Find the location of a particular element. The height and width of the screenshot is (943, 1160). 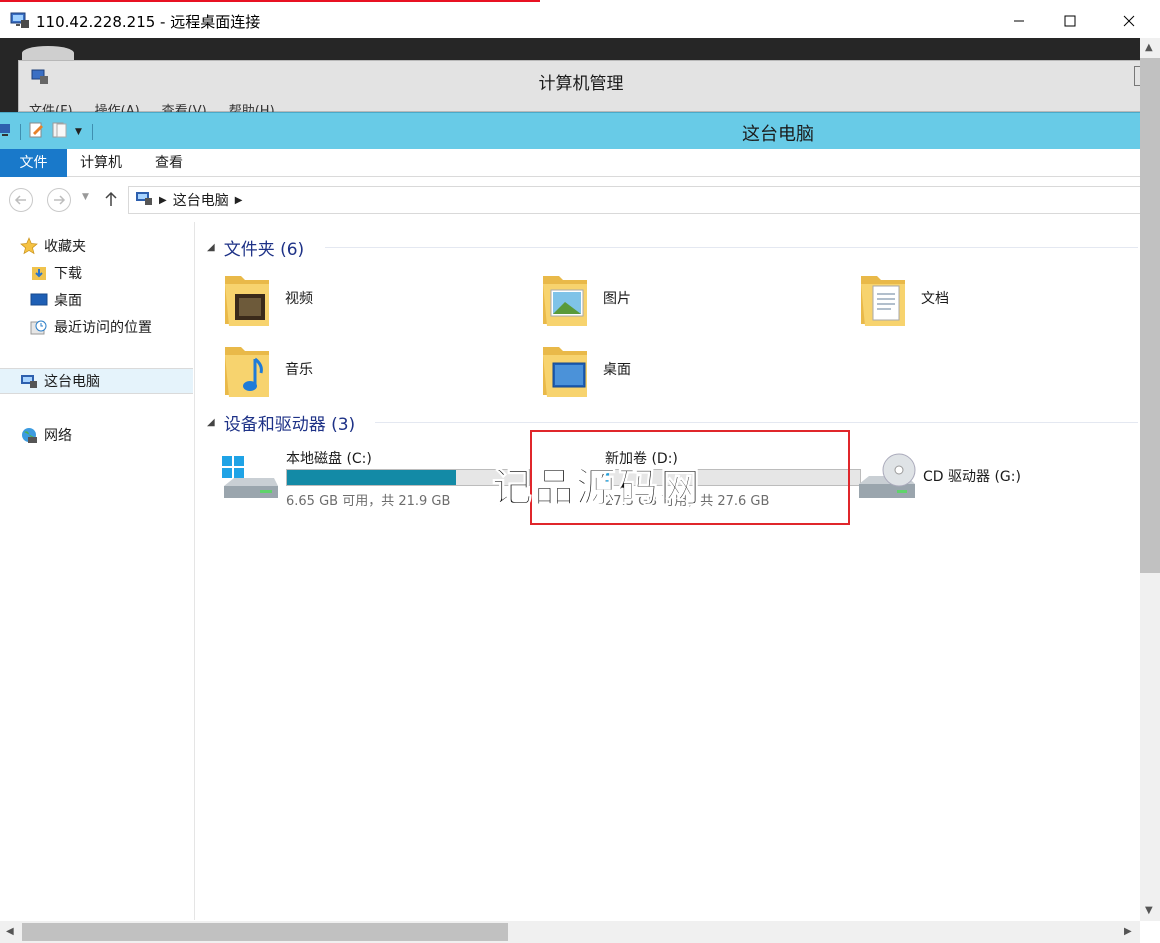

scroll-up-icon: ▲ is located at coordinates (1149, 47).